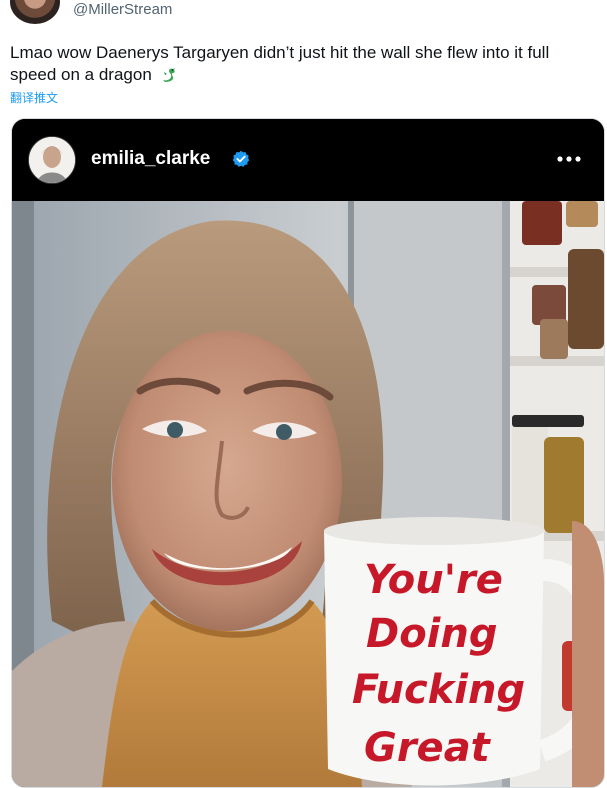 Image resolution: width=607 pixels, height=788 pixels. What do you see at coordinates (35, 12) in the screenshot?
I see `author-avatar` at bounding box center [35, 12].